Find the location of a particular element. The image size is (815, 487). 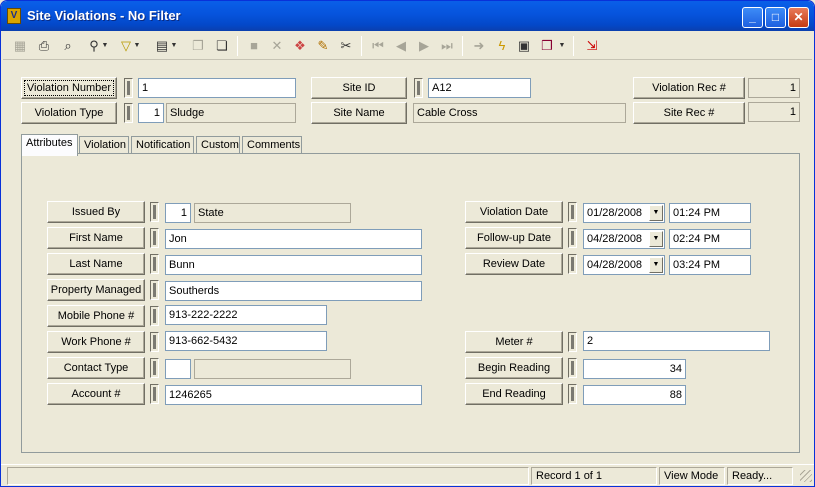

last-record-icon: ⏭ is located at coordinates (447, 46).